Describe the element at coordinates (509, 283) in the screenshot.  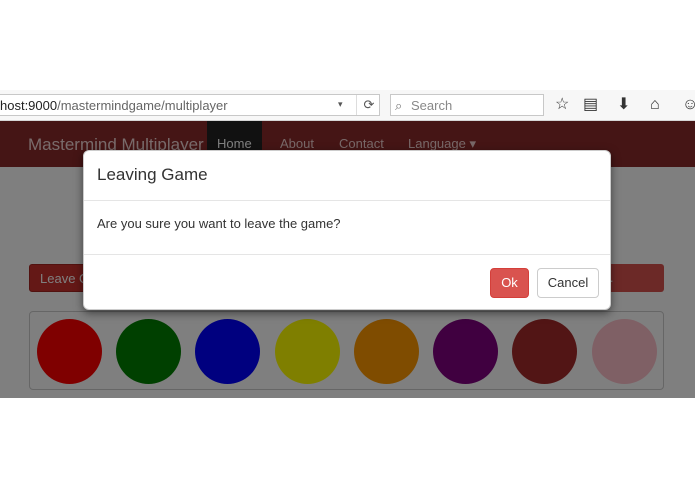
I see `ok-button: Ok` at that location.